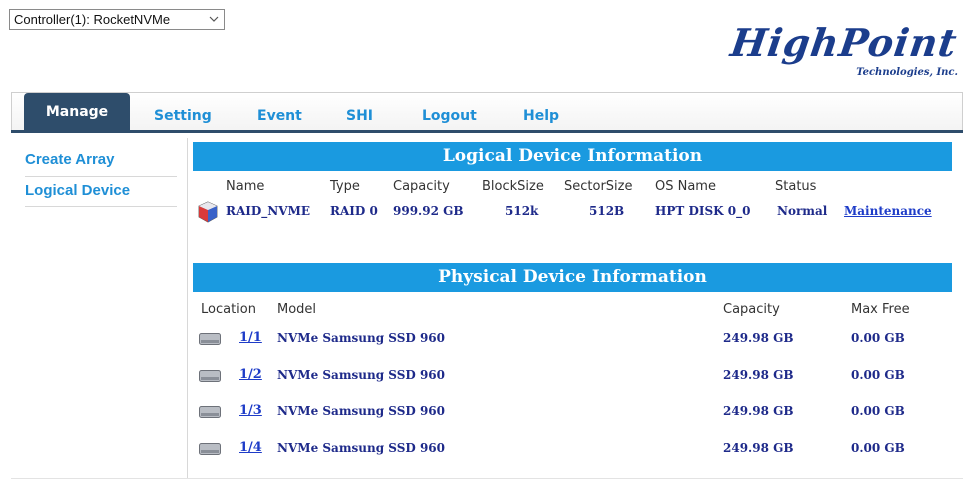 The image size is (975, 490). What do you see at coordinates (907, 72) in the screenshot?
I see `logo-sub-text: Technologies, Inc.` at bounding box center [907, 72].